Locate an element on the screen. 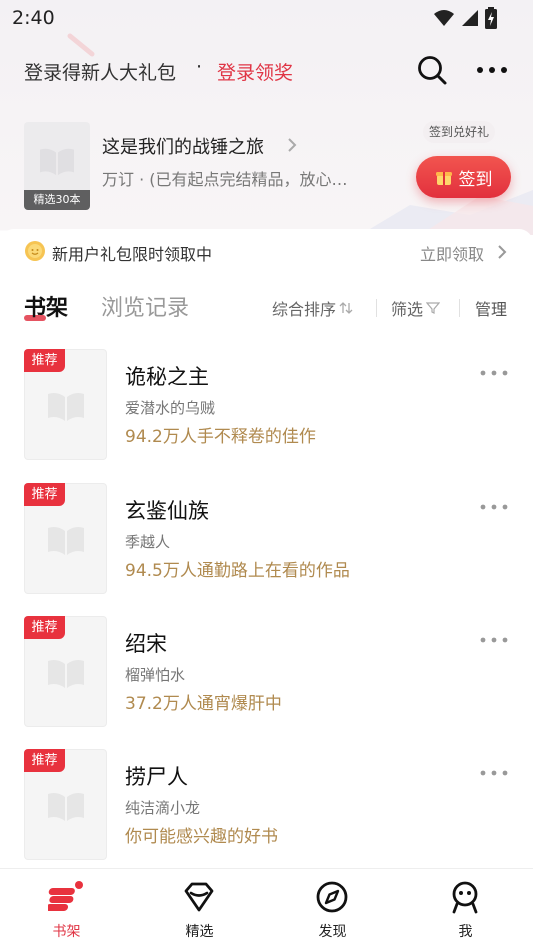 The height and width of the screenshot is (947, 533). coin-face-icon is located at coordinates (35, 251).